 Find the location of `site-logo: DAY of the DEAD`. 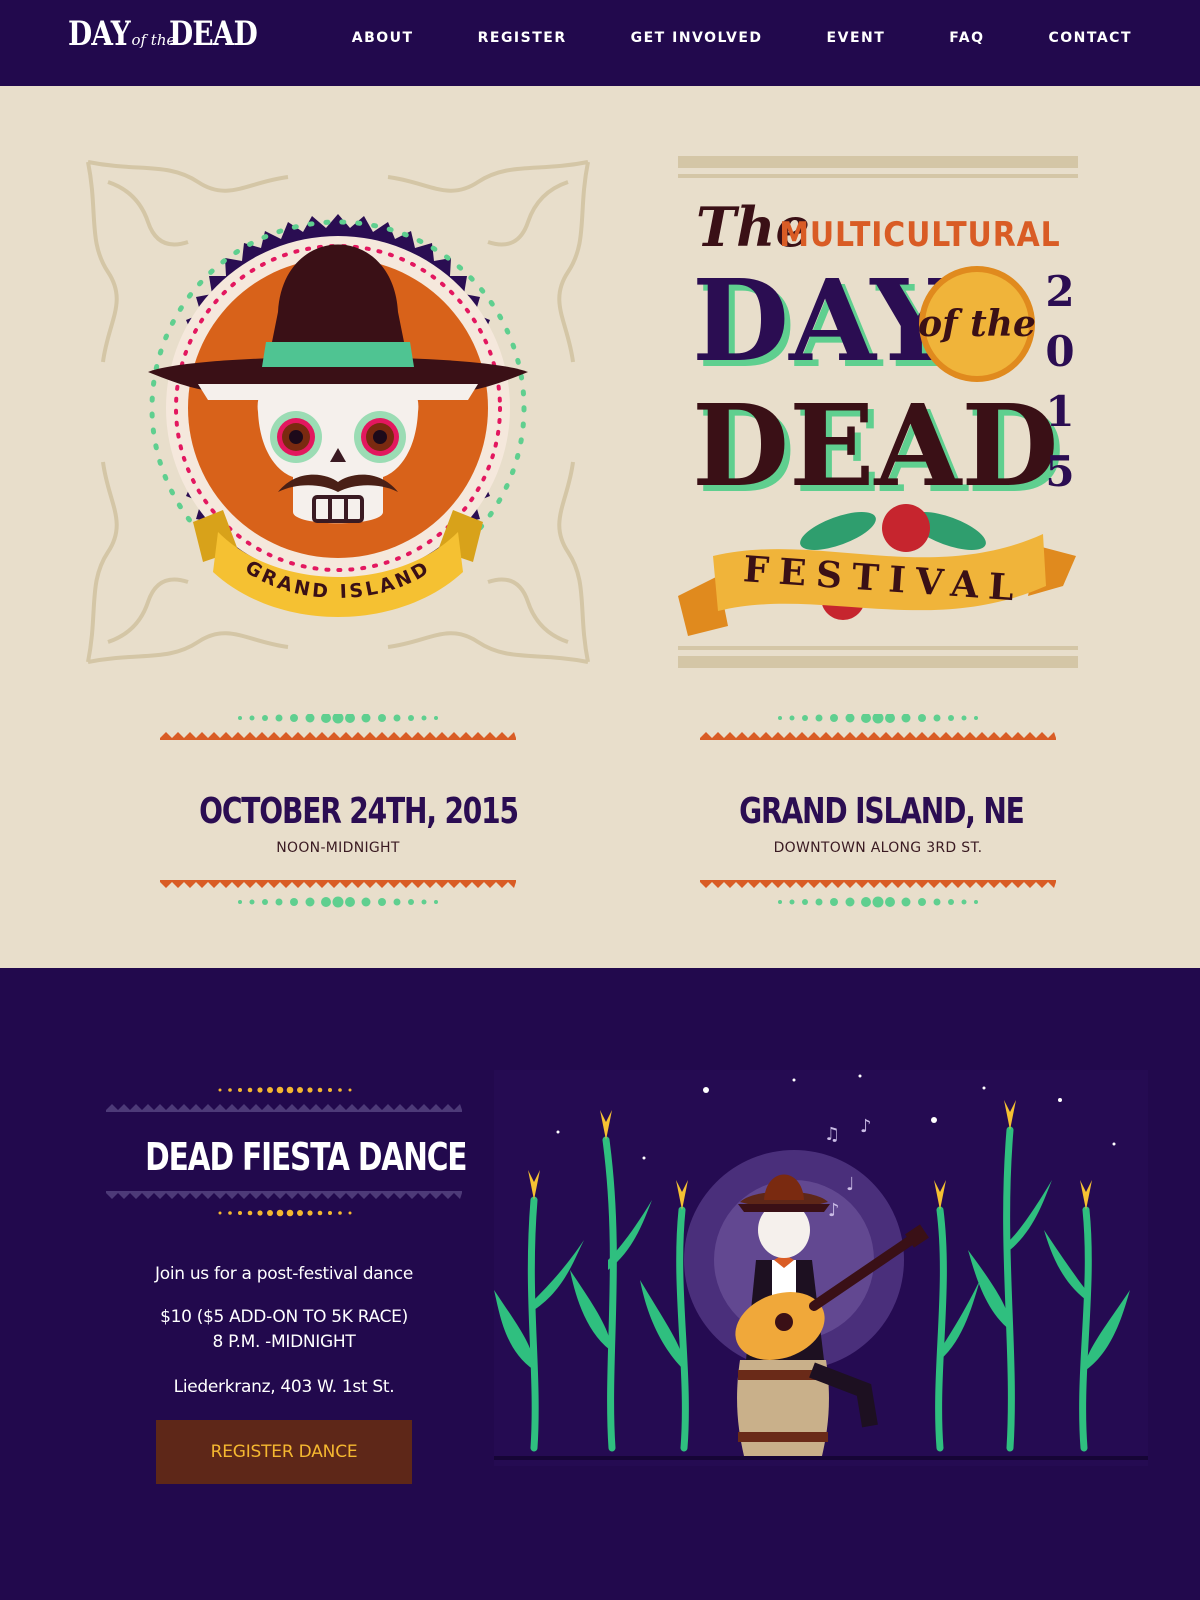

site-logo: DAY of the DEAD is located at coordinates (172, 39).